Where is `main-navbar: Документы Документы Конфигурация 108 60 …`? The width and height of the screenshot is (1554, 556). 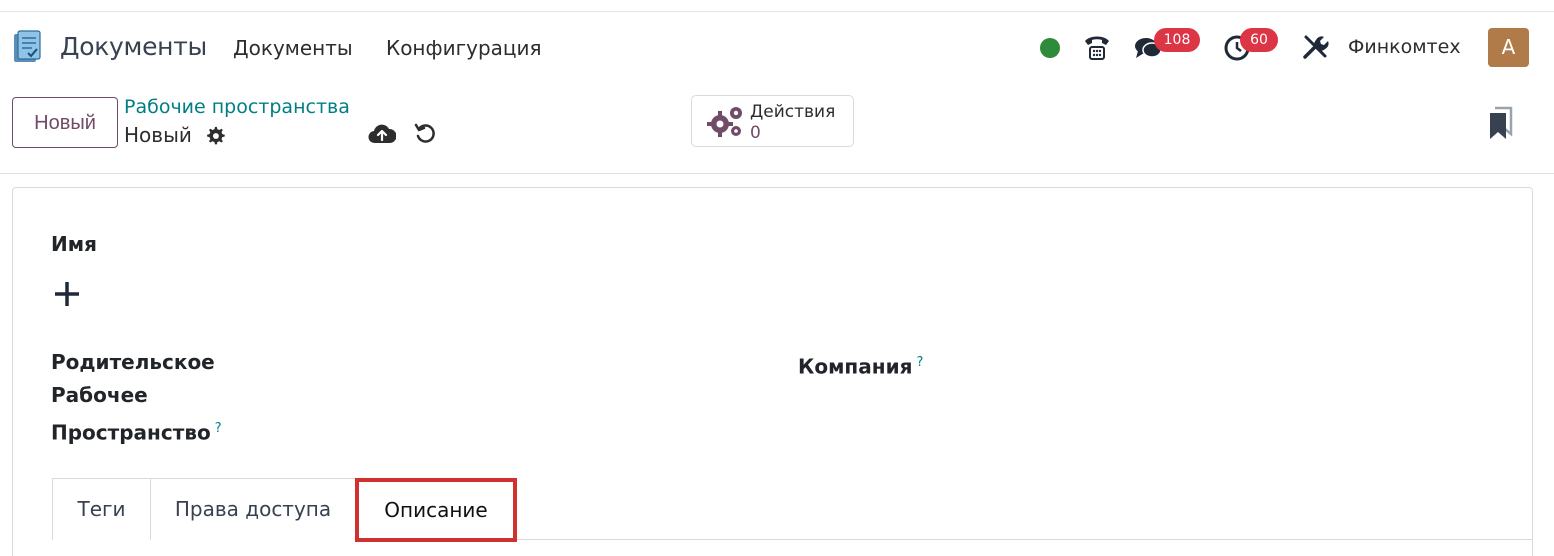
main-navbar: Документы Документы Конфигурация 108 60 … is located at coordinates (777, 48).